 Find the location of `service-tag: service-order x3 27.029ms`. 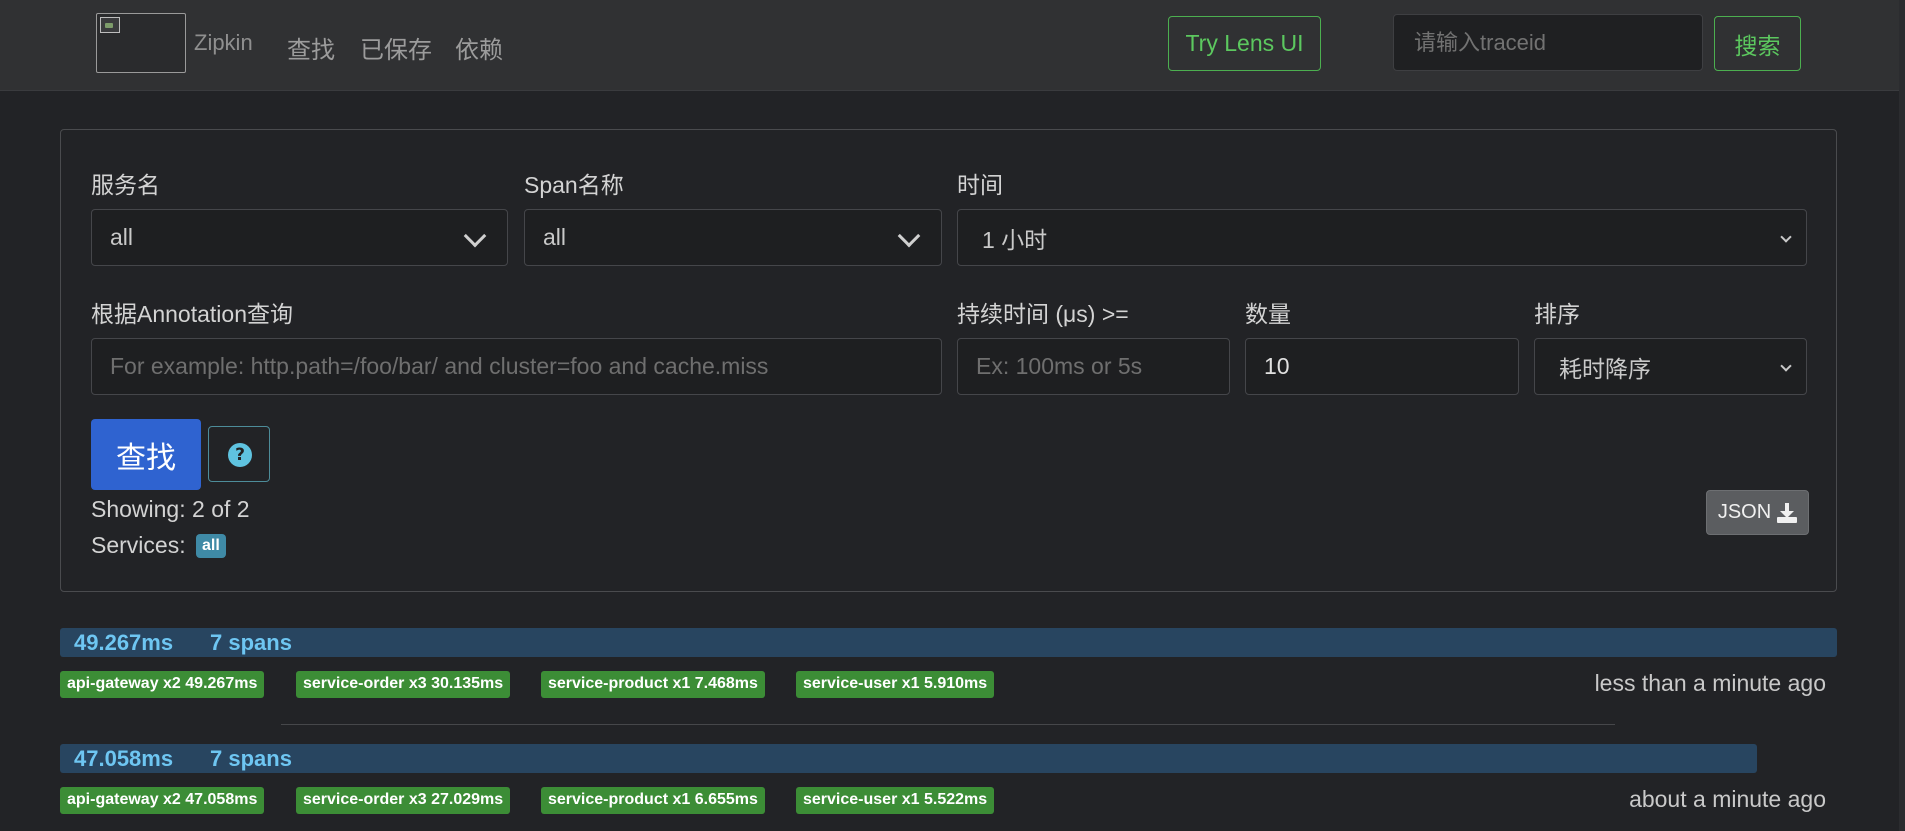

service-tag: service-order x3 27.029ms is located at coordinates (403, 800).